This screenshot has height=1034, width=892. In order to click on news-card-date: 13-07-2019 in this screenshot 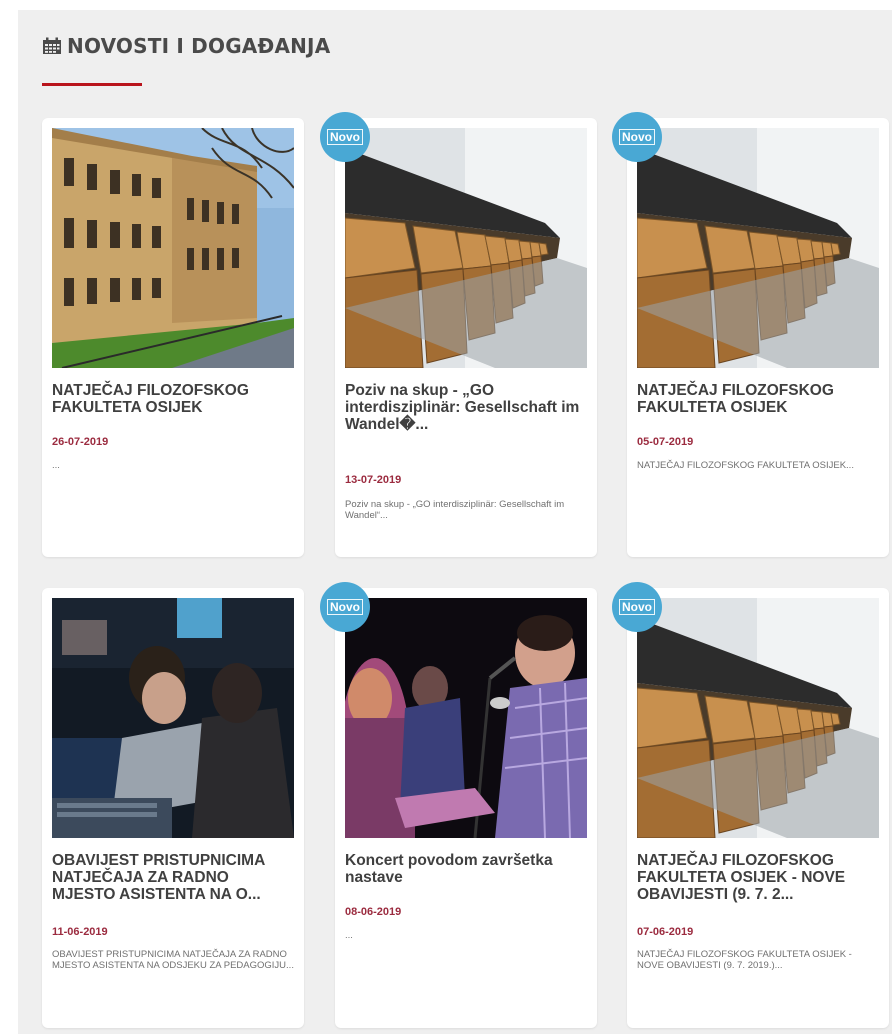, I will do `click(373, 480)`.